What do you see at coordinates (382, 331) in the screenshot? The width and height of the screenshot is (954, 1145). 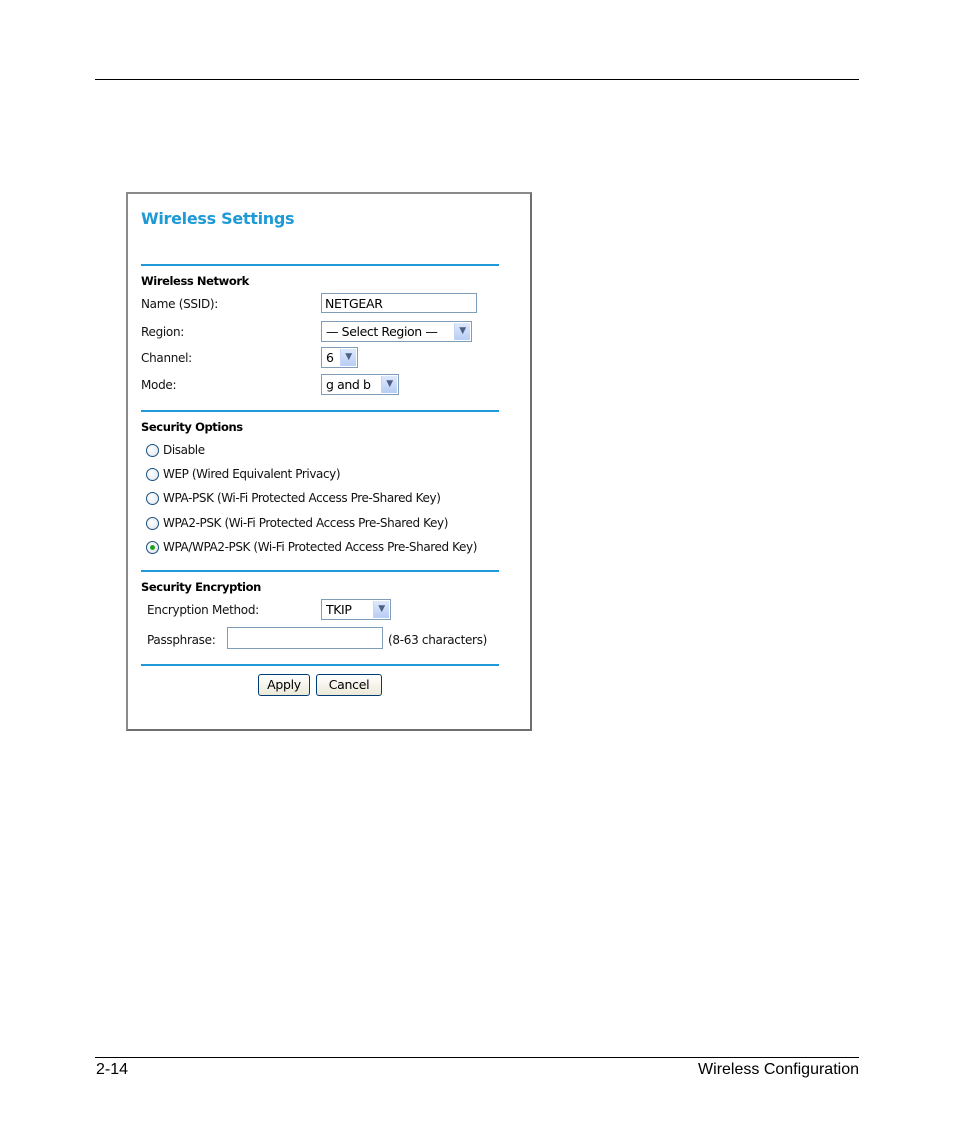 I see `region-value: — Select Region —` at bounding box center [382, 331].